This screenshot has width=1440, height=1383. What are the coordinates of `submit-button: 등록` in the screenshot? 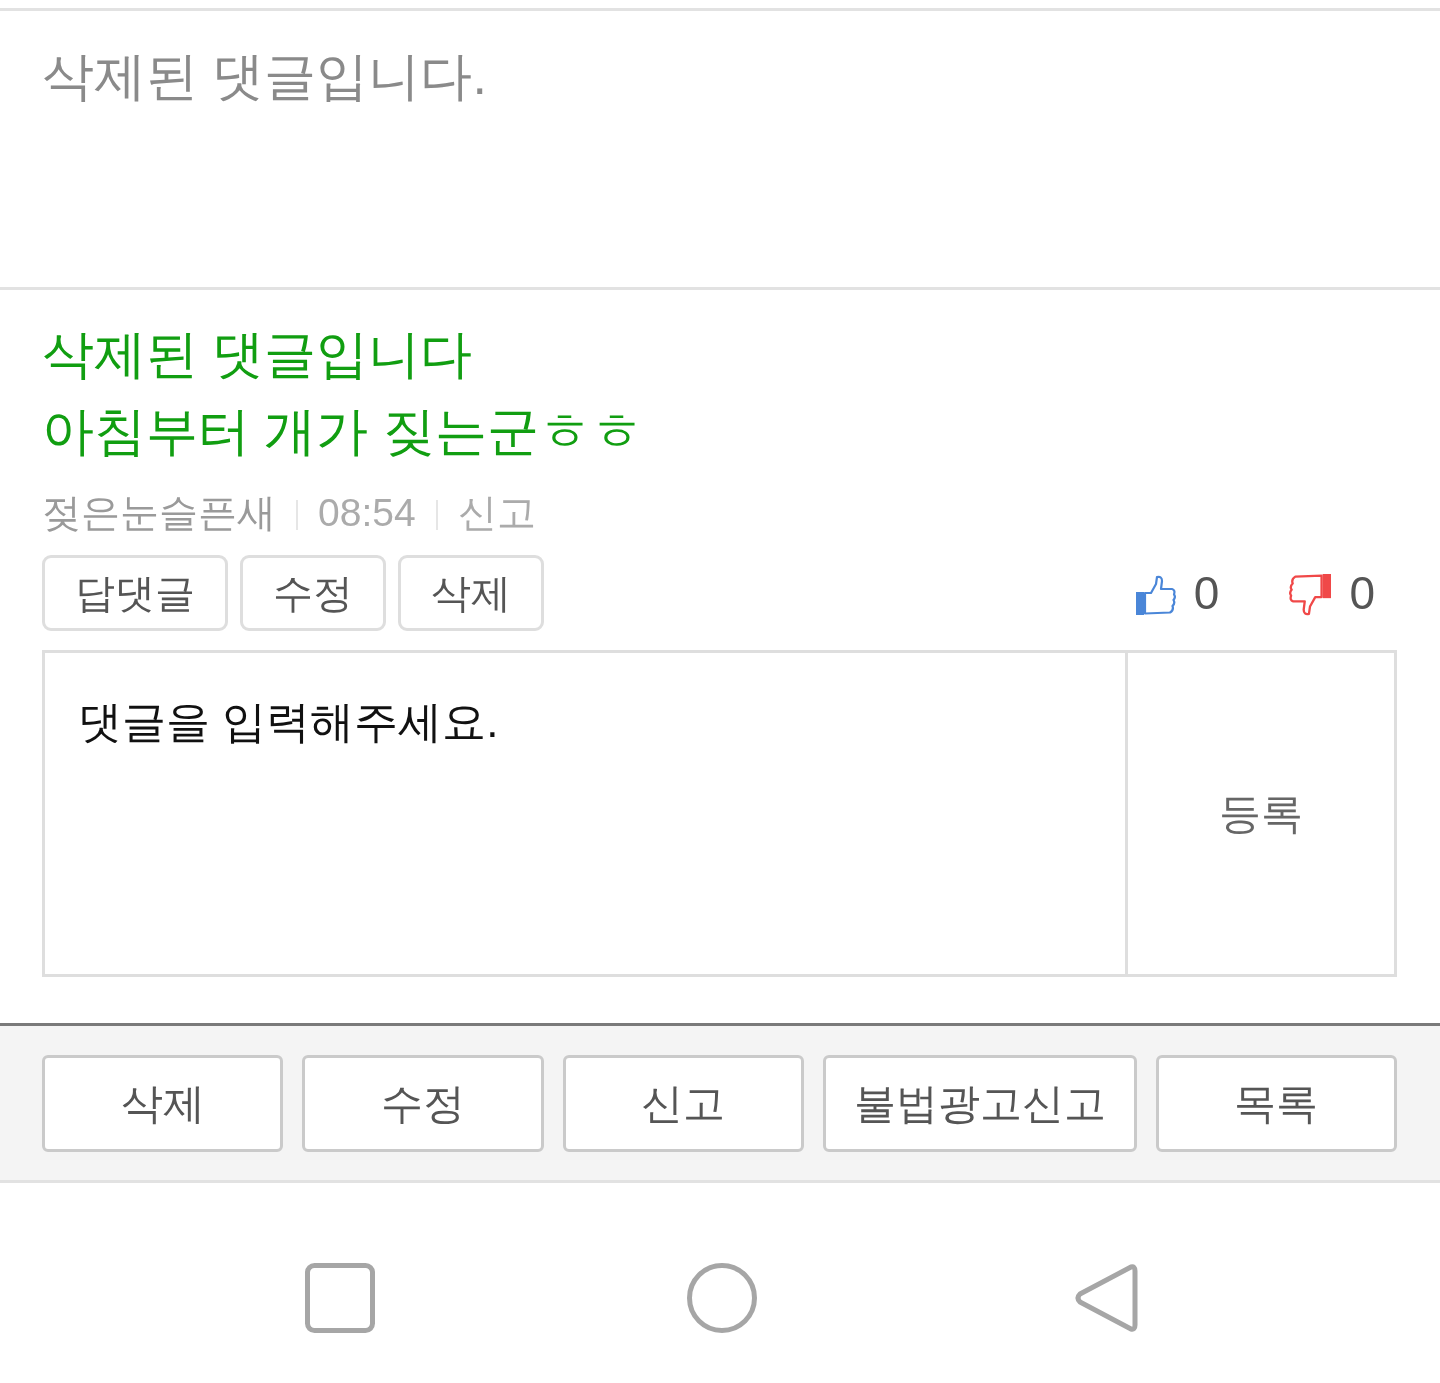 It's located at (1262, 813).